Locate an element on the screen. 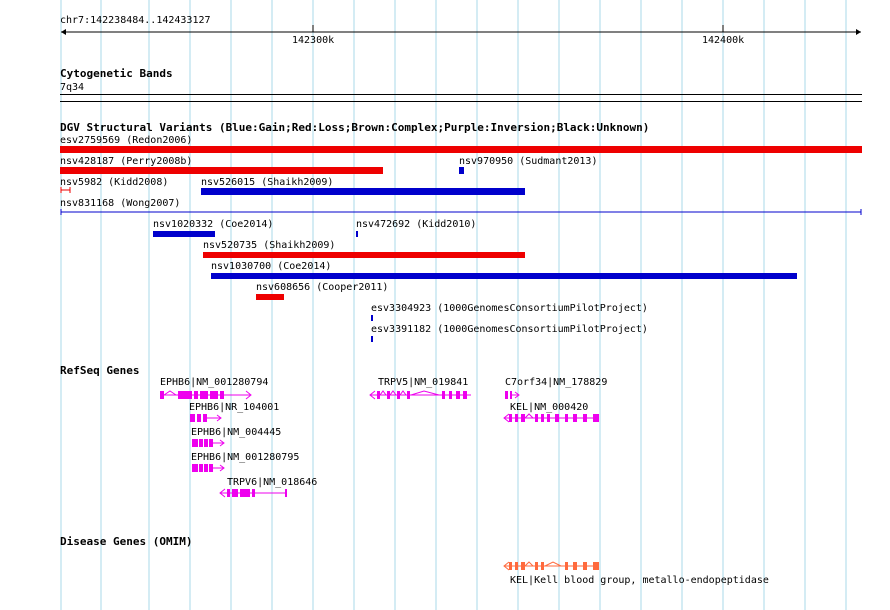 This screenshot has width=890, height=610. ruler-tick-label: 142400k is located at coordinates (723, 40).